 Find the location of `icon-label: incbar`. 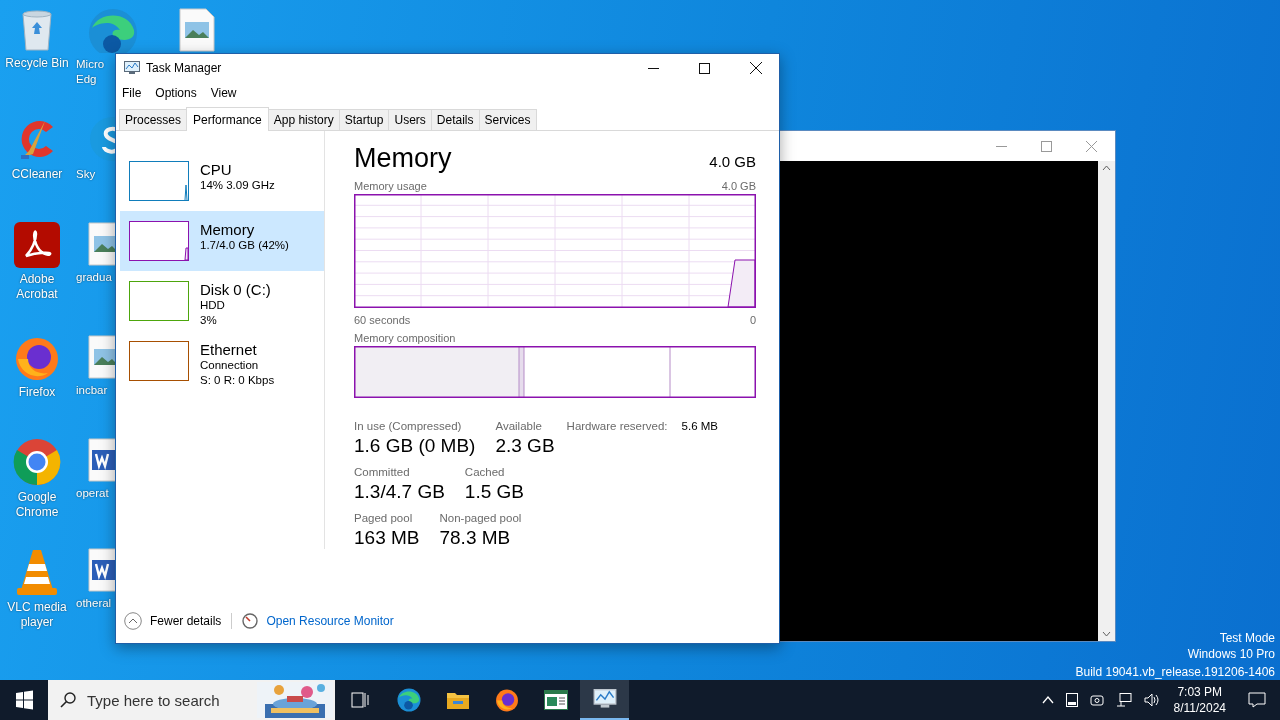

icon-label: incbar is located at coordinates (92, 390).